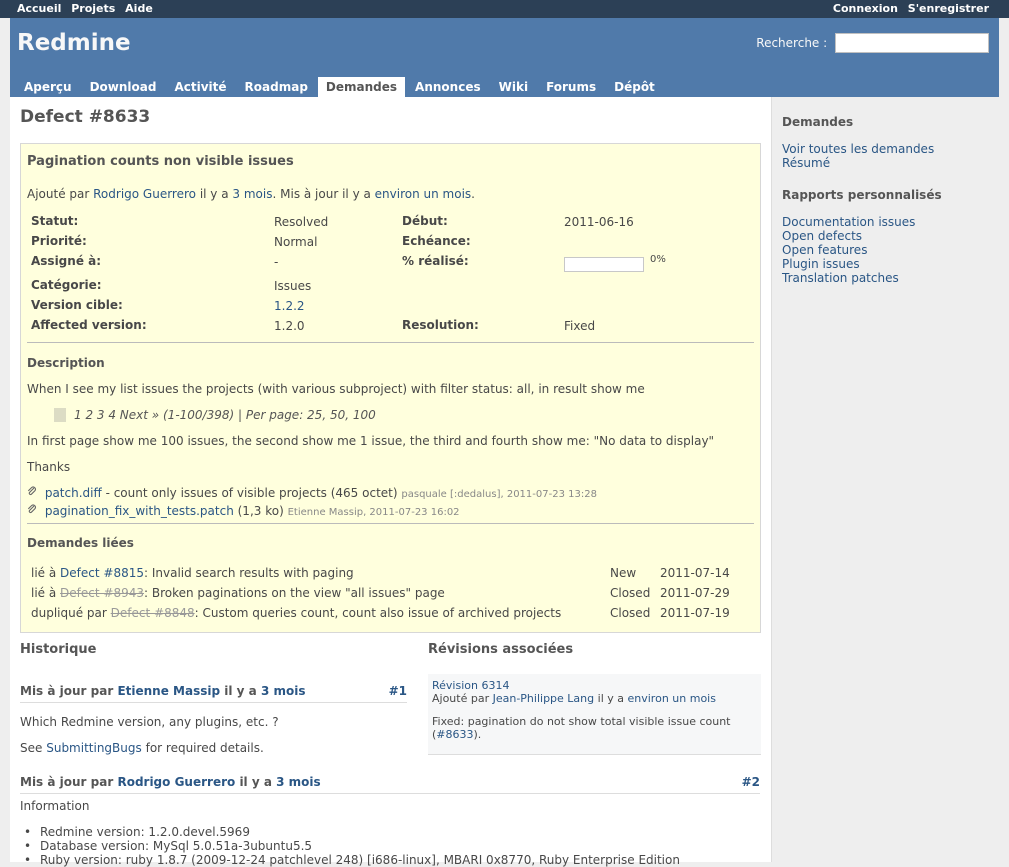 The width and height of the screenshot is (1009, 867). I want to click on done-progress-bar, so click(604, 264).